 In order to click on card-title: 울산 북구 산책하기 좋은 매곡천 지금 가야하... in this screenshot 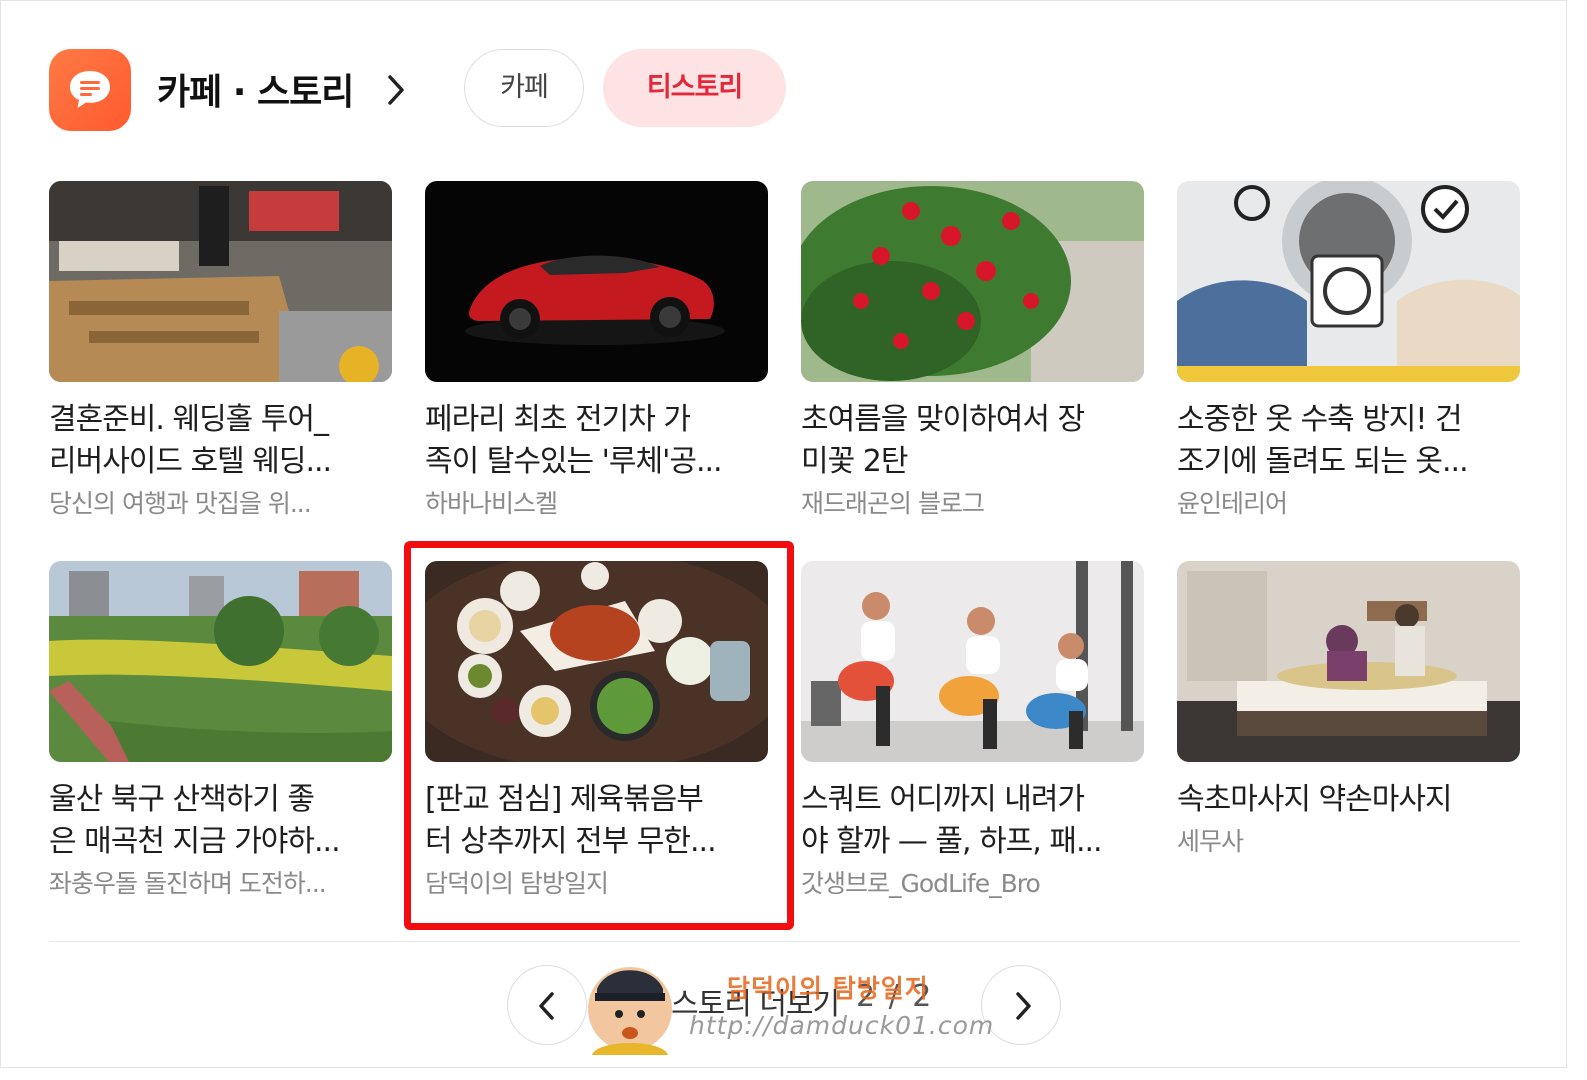, I will do `click(220, 821)`.